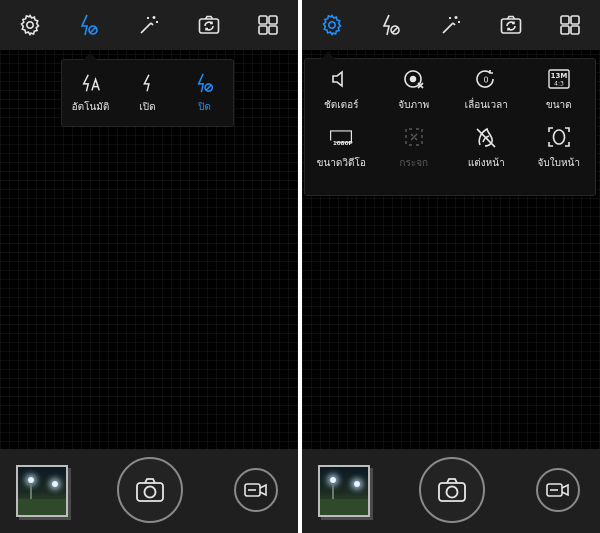 The height and width of the screenshot is (533, 600). I want to click on capture-icon, so click(413, 79).